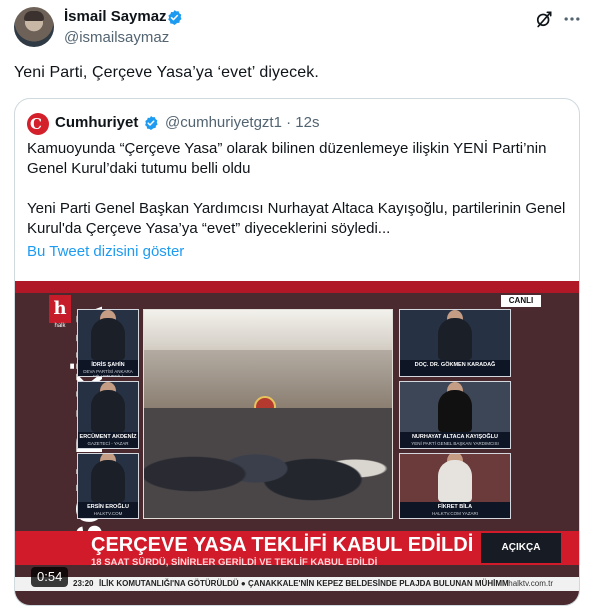 This screenshot has height=612, width=592. I want to click on guest-role: HALKTV.COM YAZARI, so click(455, 513).